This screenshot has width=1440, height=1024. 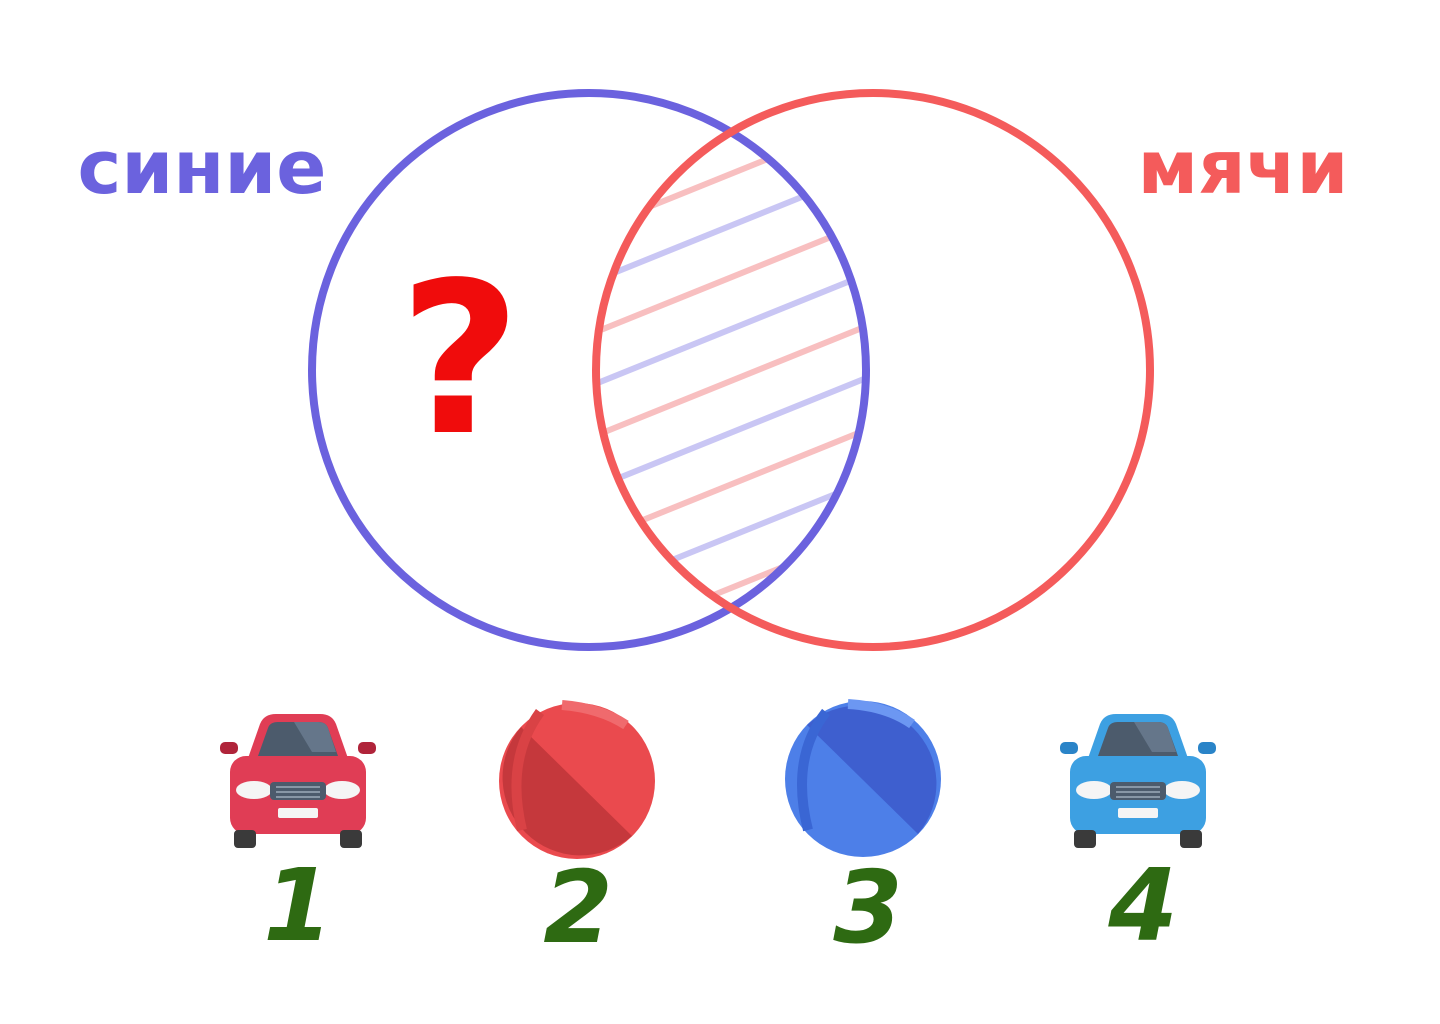 I want to click on blue-set-label: синие, so click(x=202, y=168).